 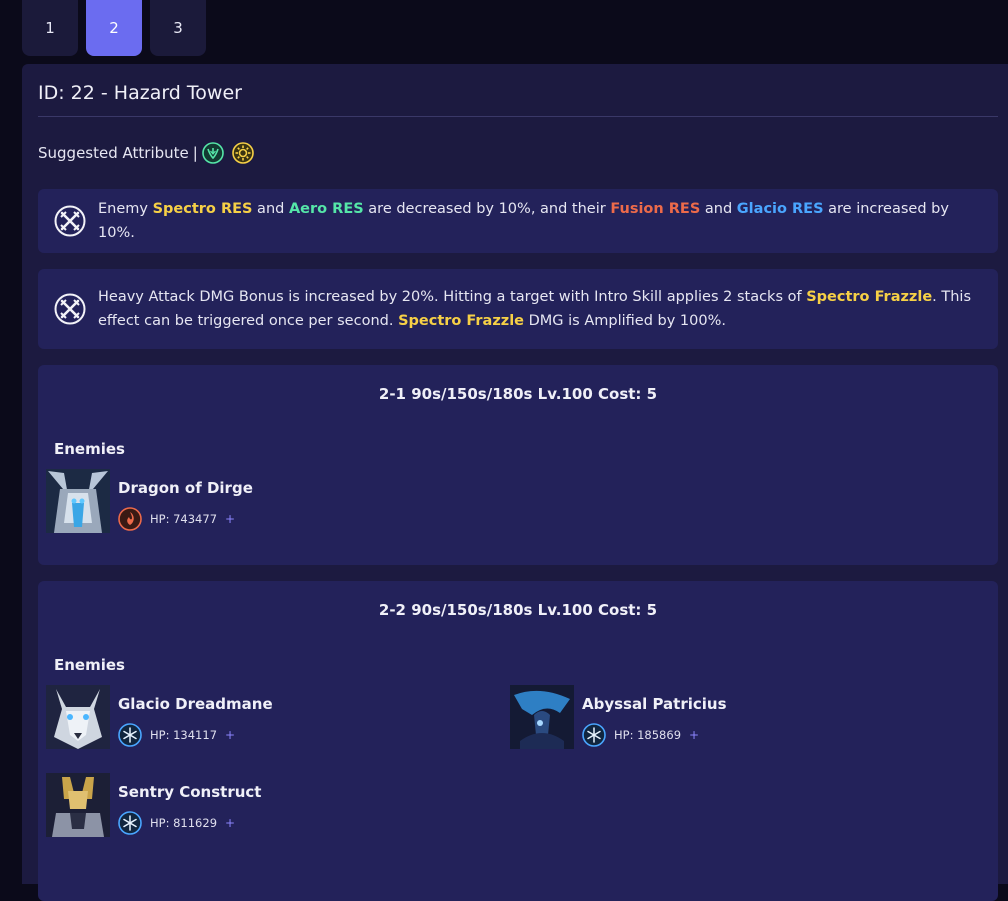 What do you see at coordinates (184, 519) in the screenshot?
I see `enemy-hp: HP: 743477` at bounding box center [184, 519].